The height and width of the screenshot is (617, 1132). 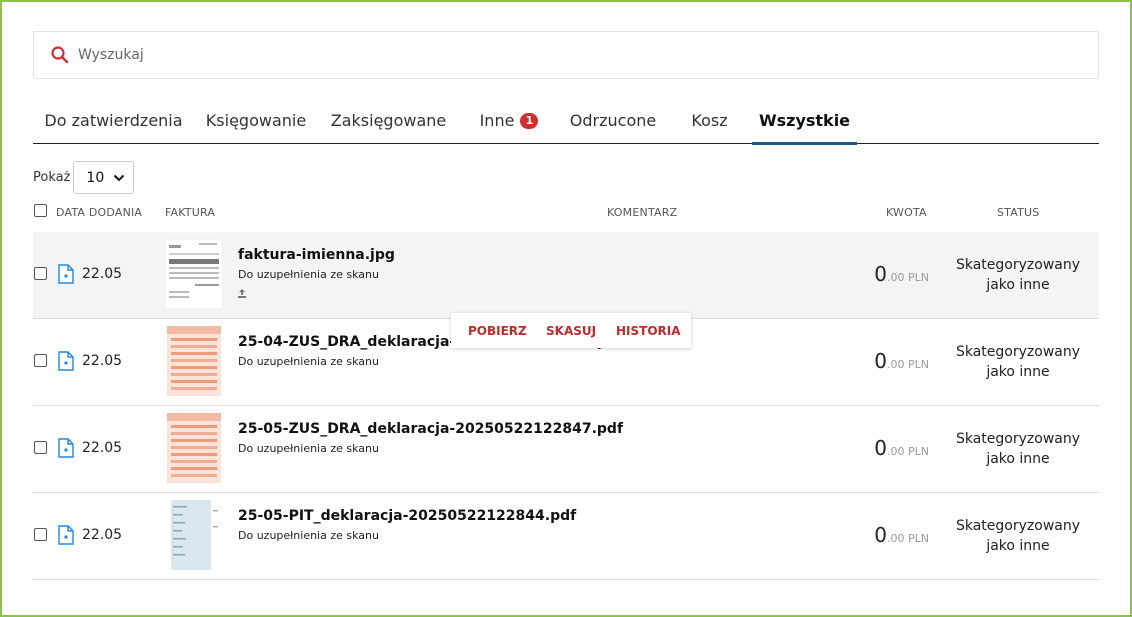 I want to click on select-all-checkbox, so click(x=40, y=210).